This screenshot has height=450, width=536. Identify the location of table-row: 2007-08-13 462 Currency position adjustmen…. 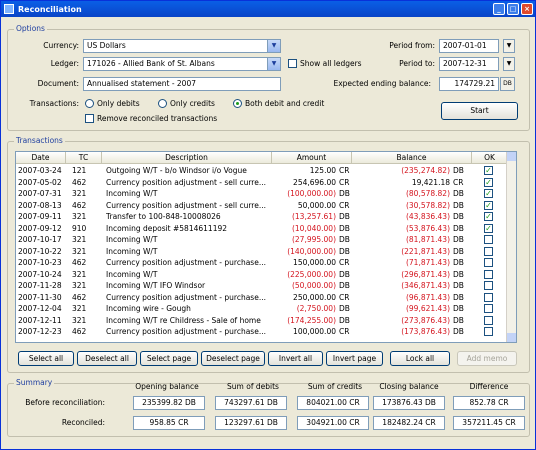
(266, 206).